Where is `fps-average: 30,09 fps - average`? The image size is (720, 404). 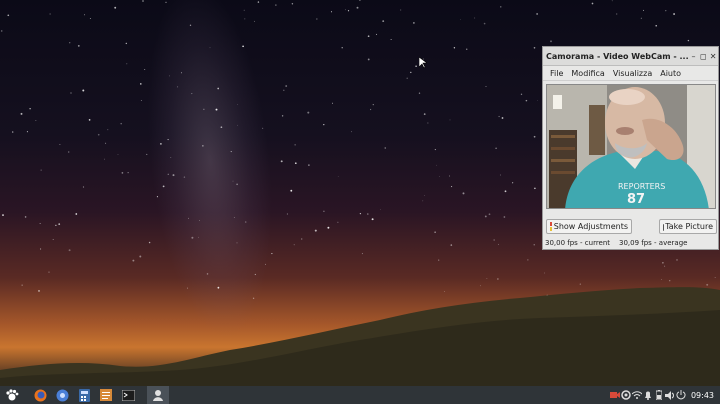 fps-average: 30,09 fps - average is located at coordinates (653, 243).